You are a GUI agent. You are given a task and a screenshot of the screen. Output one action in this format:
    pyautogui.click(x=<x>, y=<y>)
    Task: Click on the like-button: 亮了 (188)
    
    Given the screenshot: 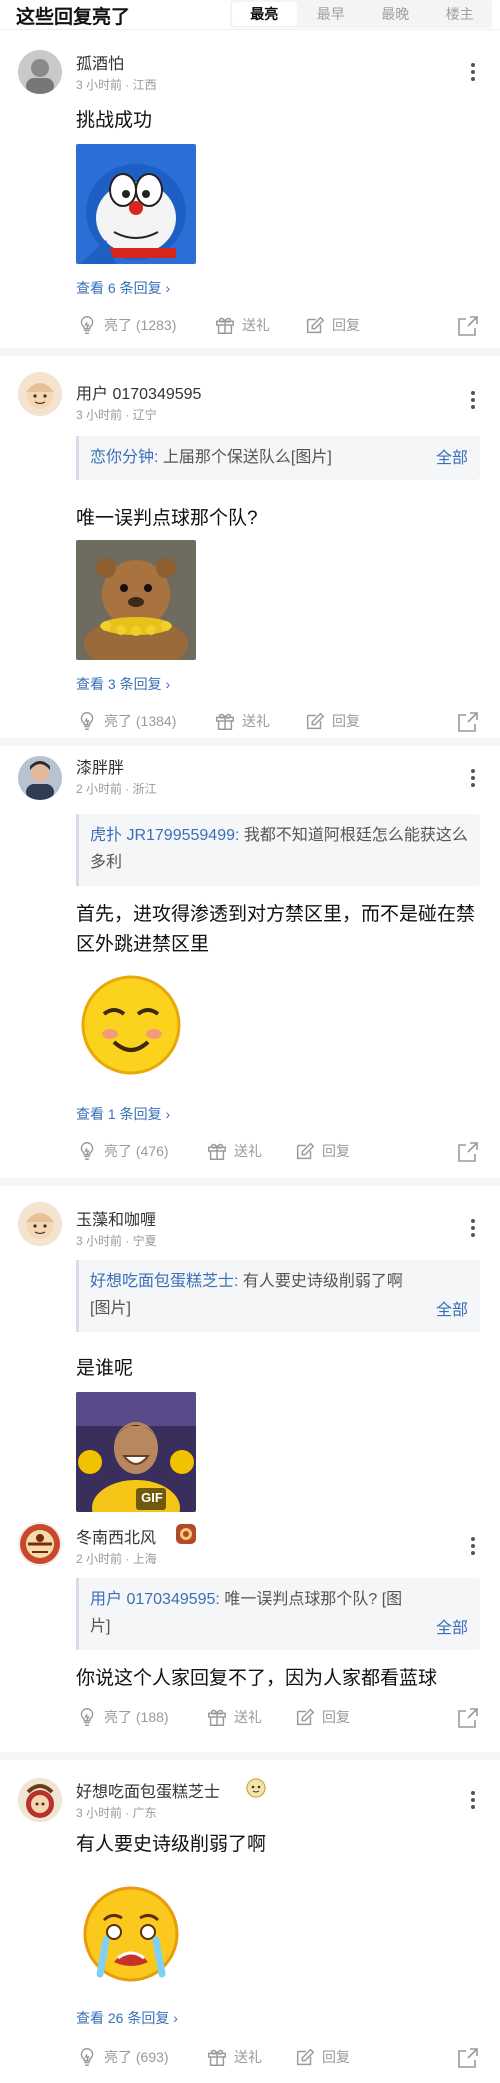 What is the action you would take?
    pyautogui.click(x=122, y=1717)
    